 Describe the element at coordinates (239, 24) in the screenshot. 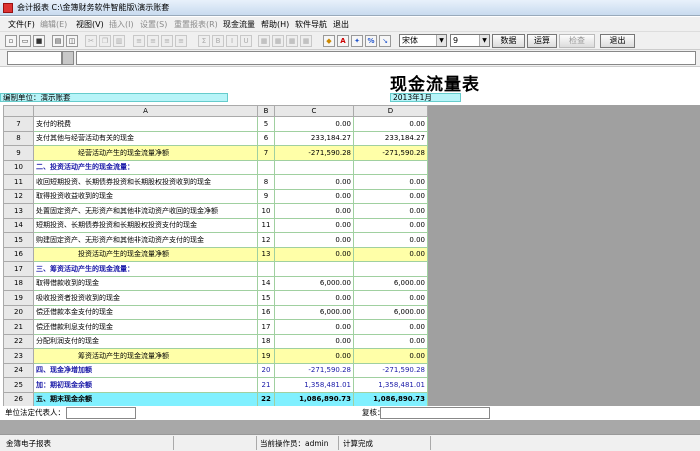

I see `menu-cash-flow: 现金流量` at that location.